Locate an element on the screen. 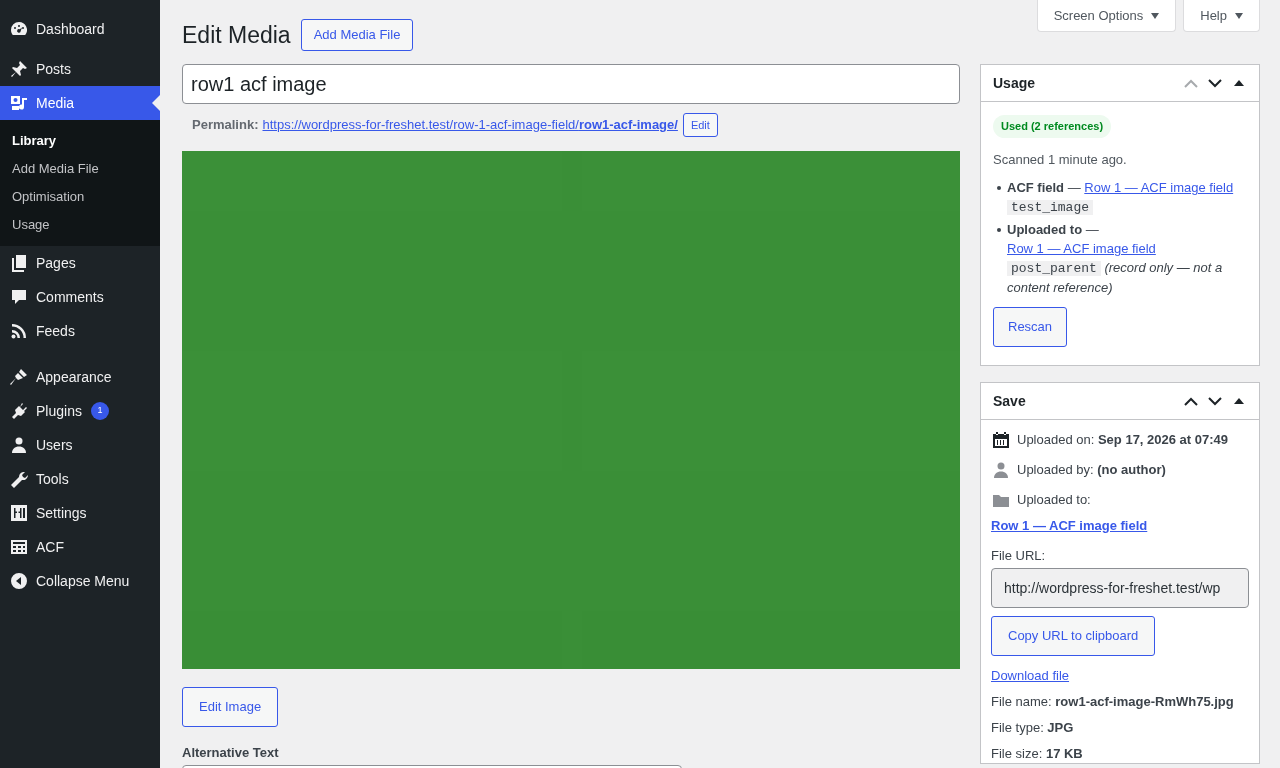  sidebar-item: Users is located at coordinates (80, 445).